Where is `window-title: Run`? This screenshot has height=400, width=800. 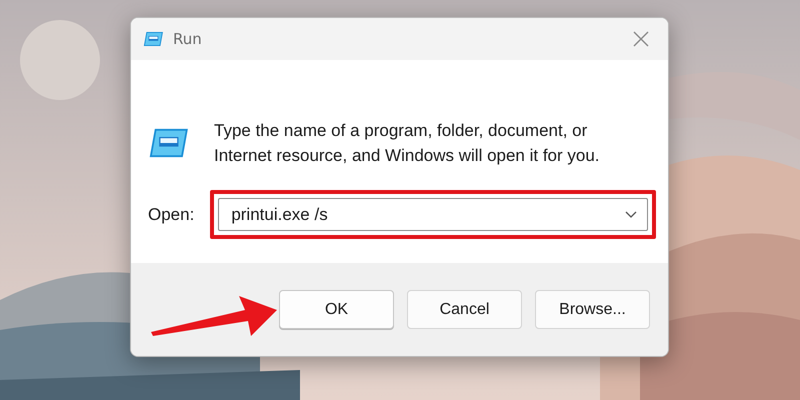
window-title: Run is located at coordinates (188, 39).